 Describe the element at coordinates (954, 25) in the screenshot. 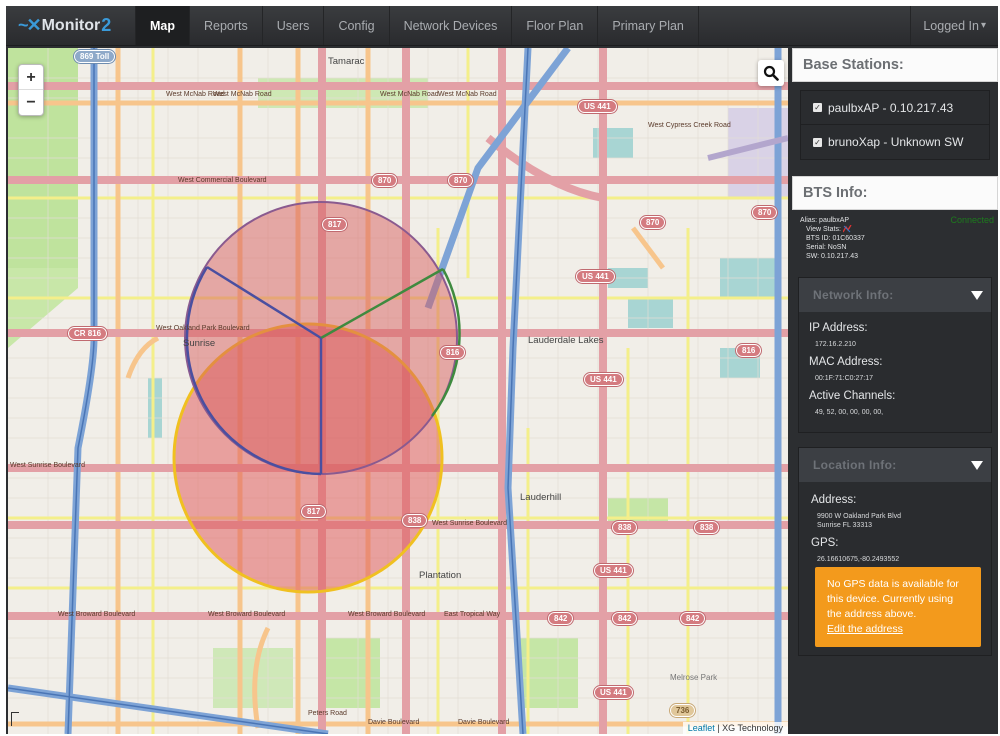

I see `user-menu: Logged In ▾` at that location.